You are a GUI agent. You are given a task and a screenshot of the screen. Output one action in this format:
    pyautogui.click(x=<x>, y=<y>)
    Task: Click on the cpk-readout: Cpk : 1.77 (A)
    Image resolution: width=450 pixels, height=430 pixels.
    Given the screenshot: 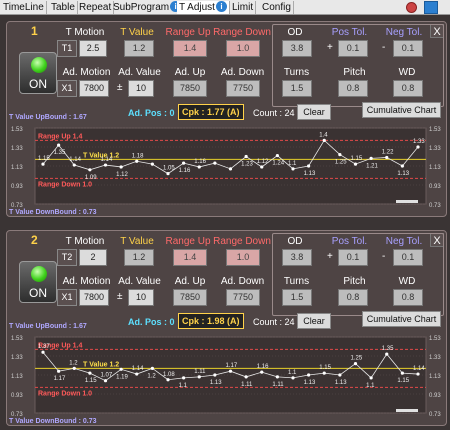 What is the action you would take?
    pyautogui.click(x=211, y=112)
    